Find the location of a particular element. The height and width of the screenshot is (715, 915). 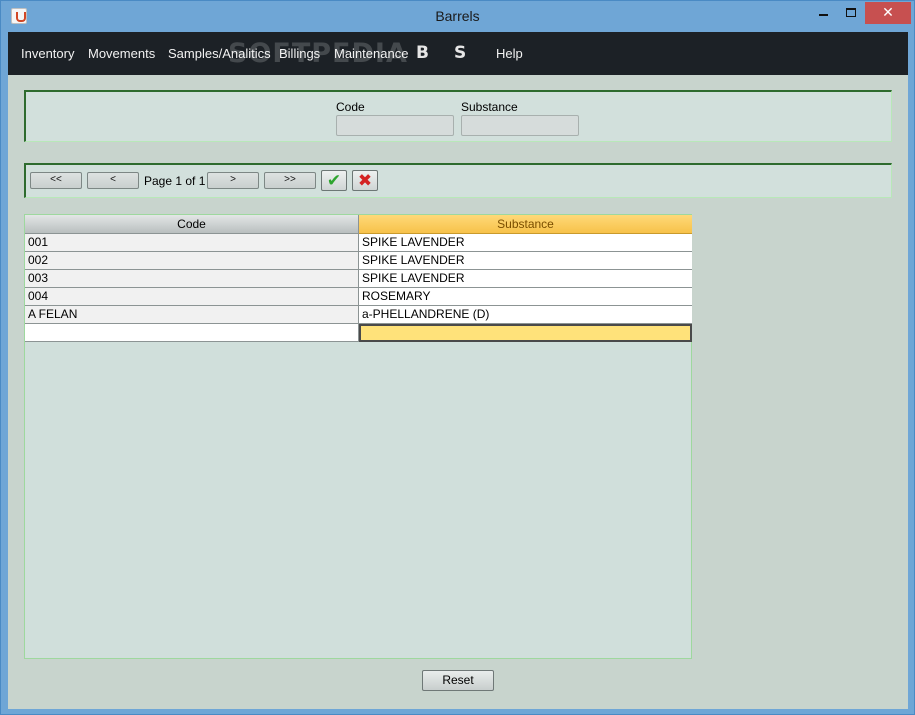

cell-code: 004 is located at coordinates (192, 297).